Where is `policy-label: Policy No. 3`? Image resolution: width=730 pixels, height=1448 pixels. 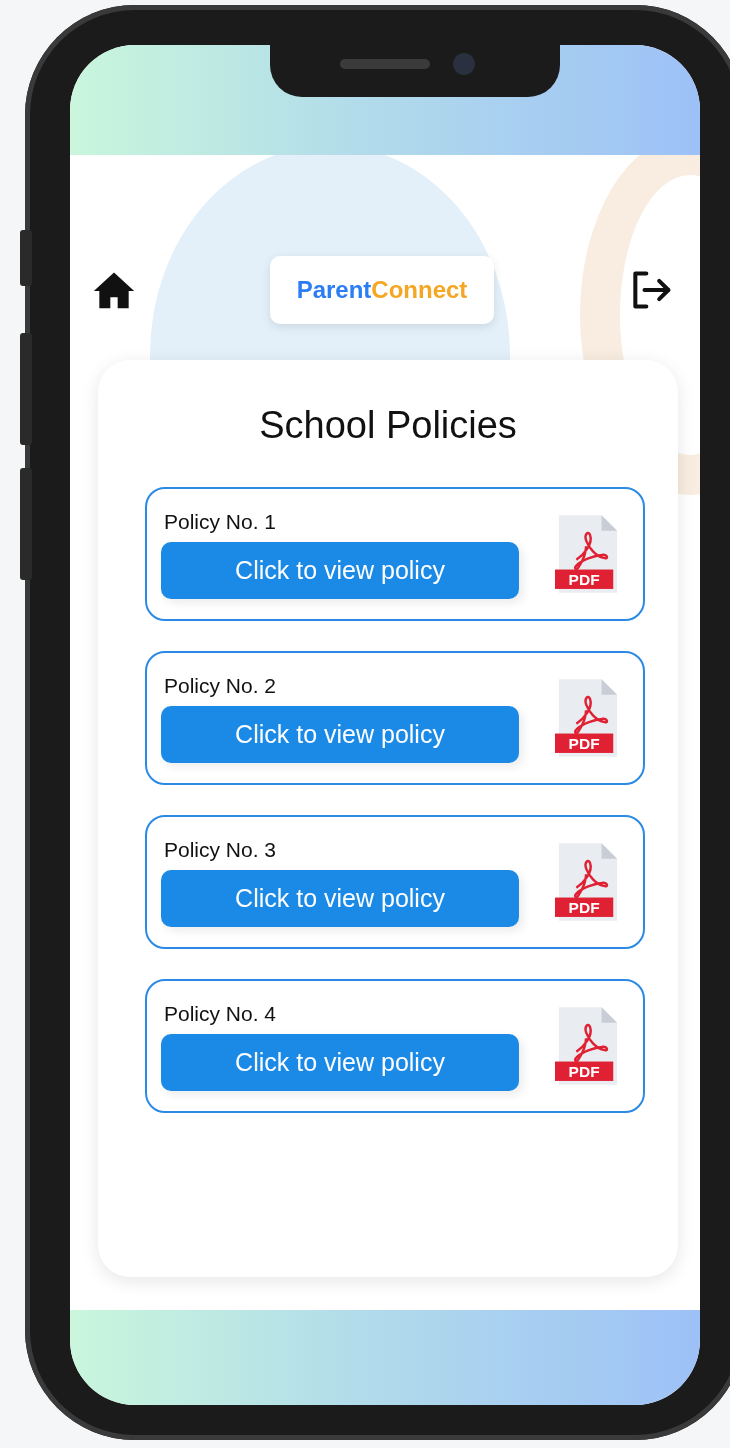 policy-label: Policy No. 3 is located at coordinates (220, 849).